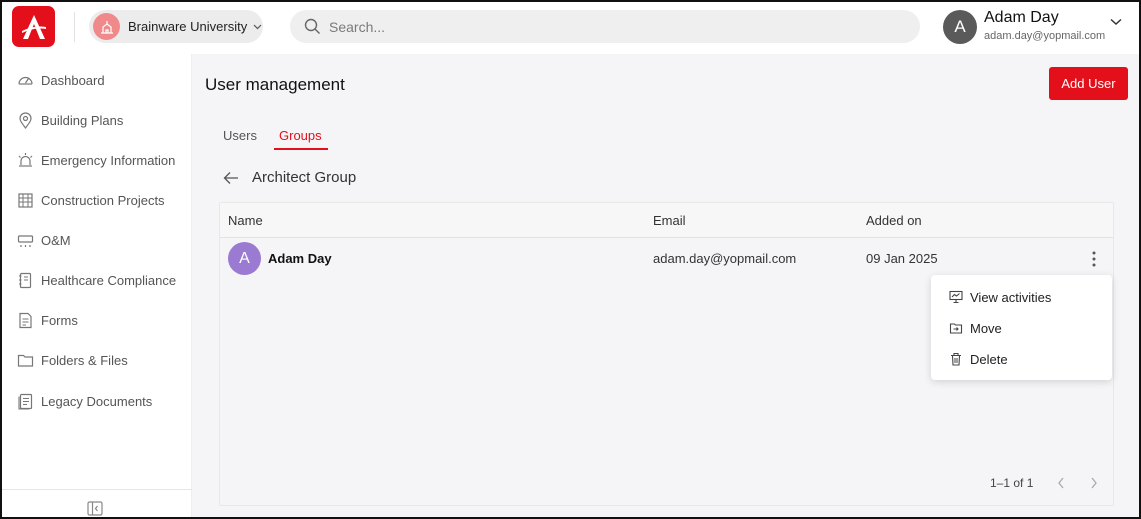 This screenshot has height=519, width=1141. What do you see at coordinates (73, 80) in the screenshot?
I see `sidebar-item-label: Dashboard` at bounding box center [73, 80].